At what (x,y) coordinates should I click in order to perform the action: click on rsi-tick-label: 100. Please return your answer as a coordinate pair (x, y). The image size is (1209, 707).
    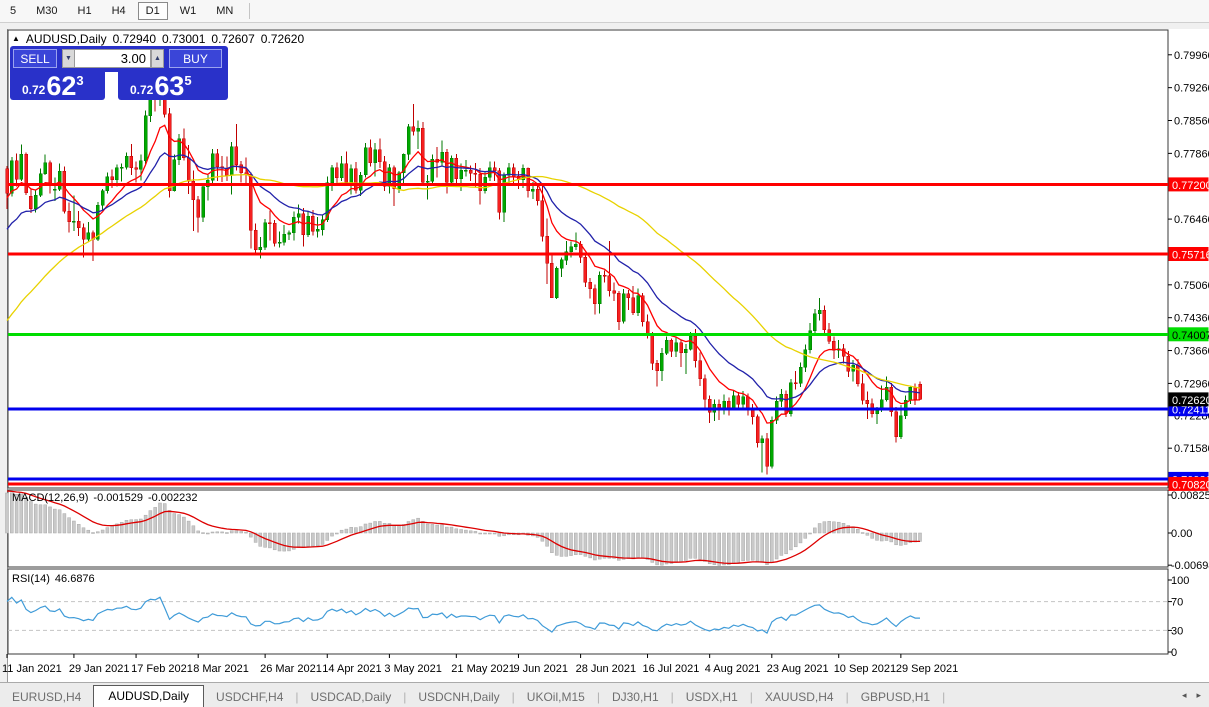
    Looking at the image, I should click on (1180, 581).